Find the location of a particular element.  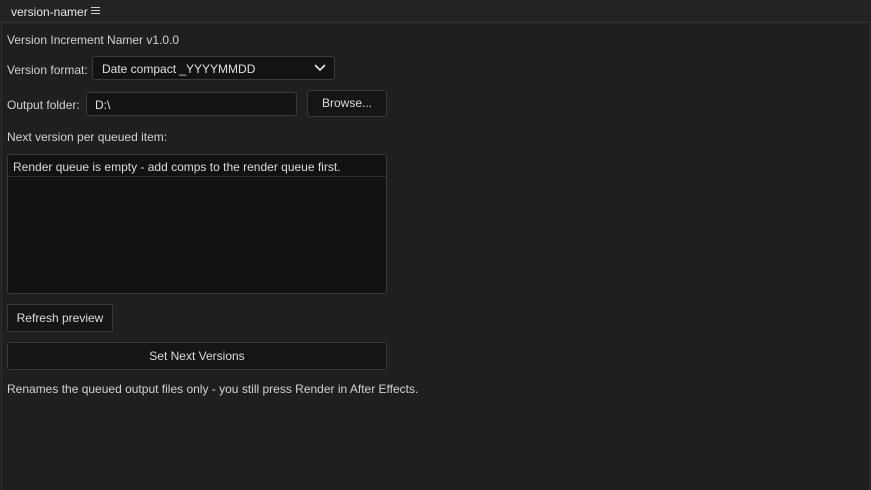

output-folder-field: D:\ is located at coordinates (191, 104).